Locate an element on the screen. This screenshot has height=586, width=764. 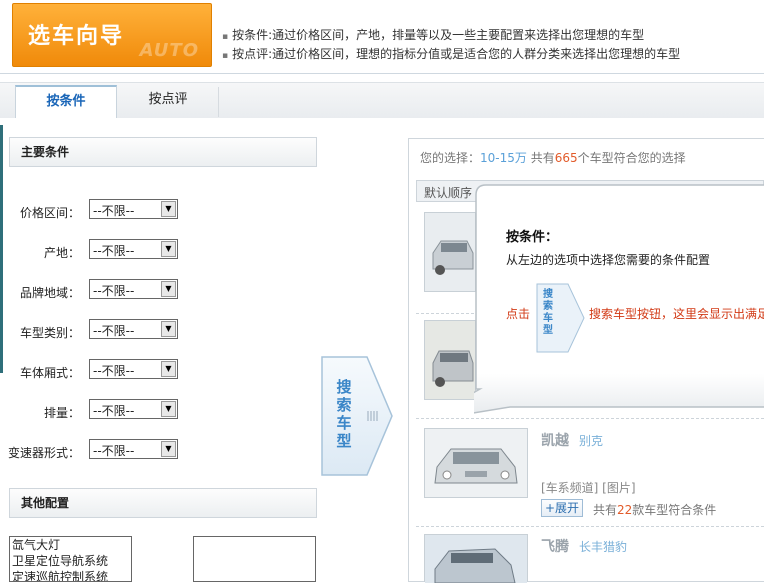
tab-divider is located at coordinates (218, 102).